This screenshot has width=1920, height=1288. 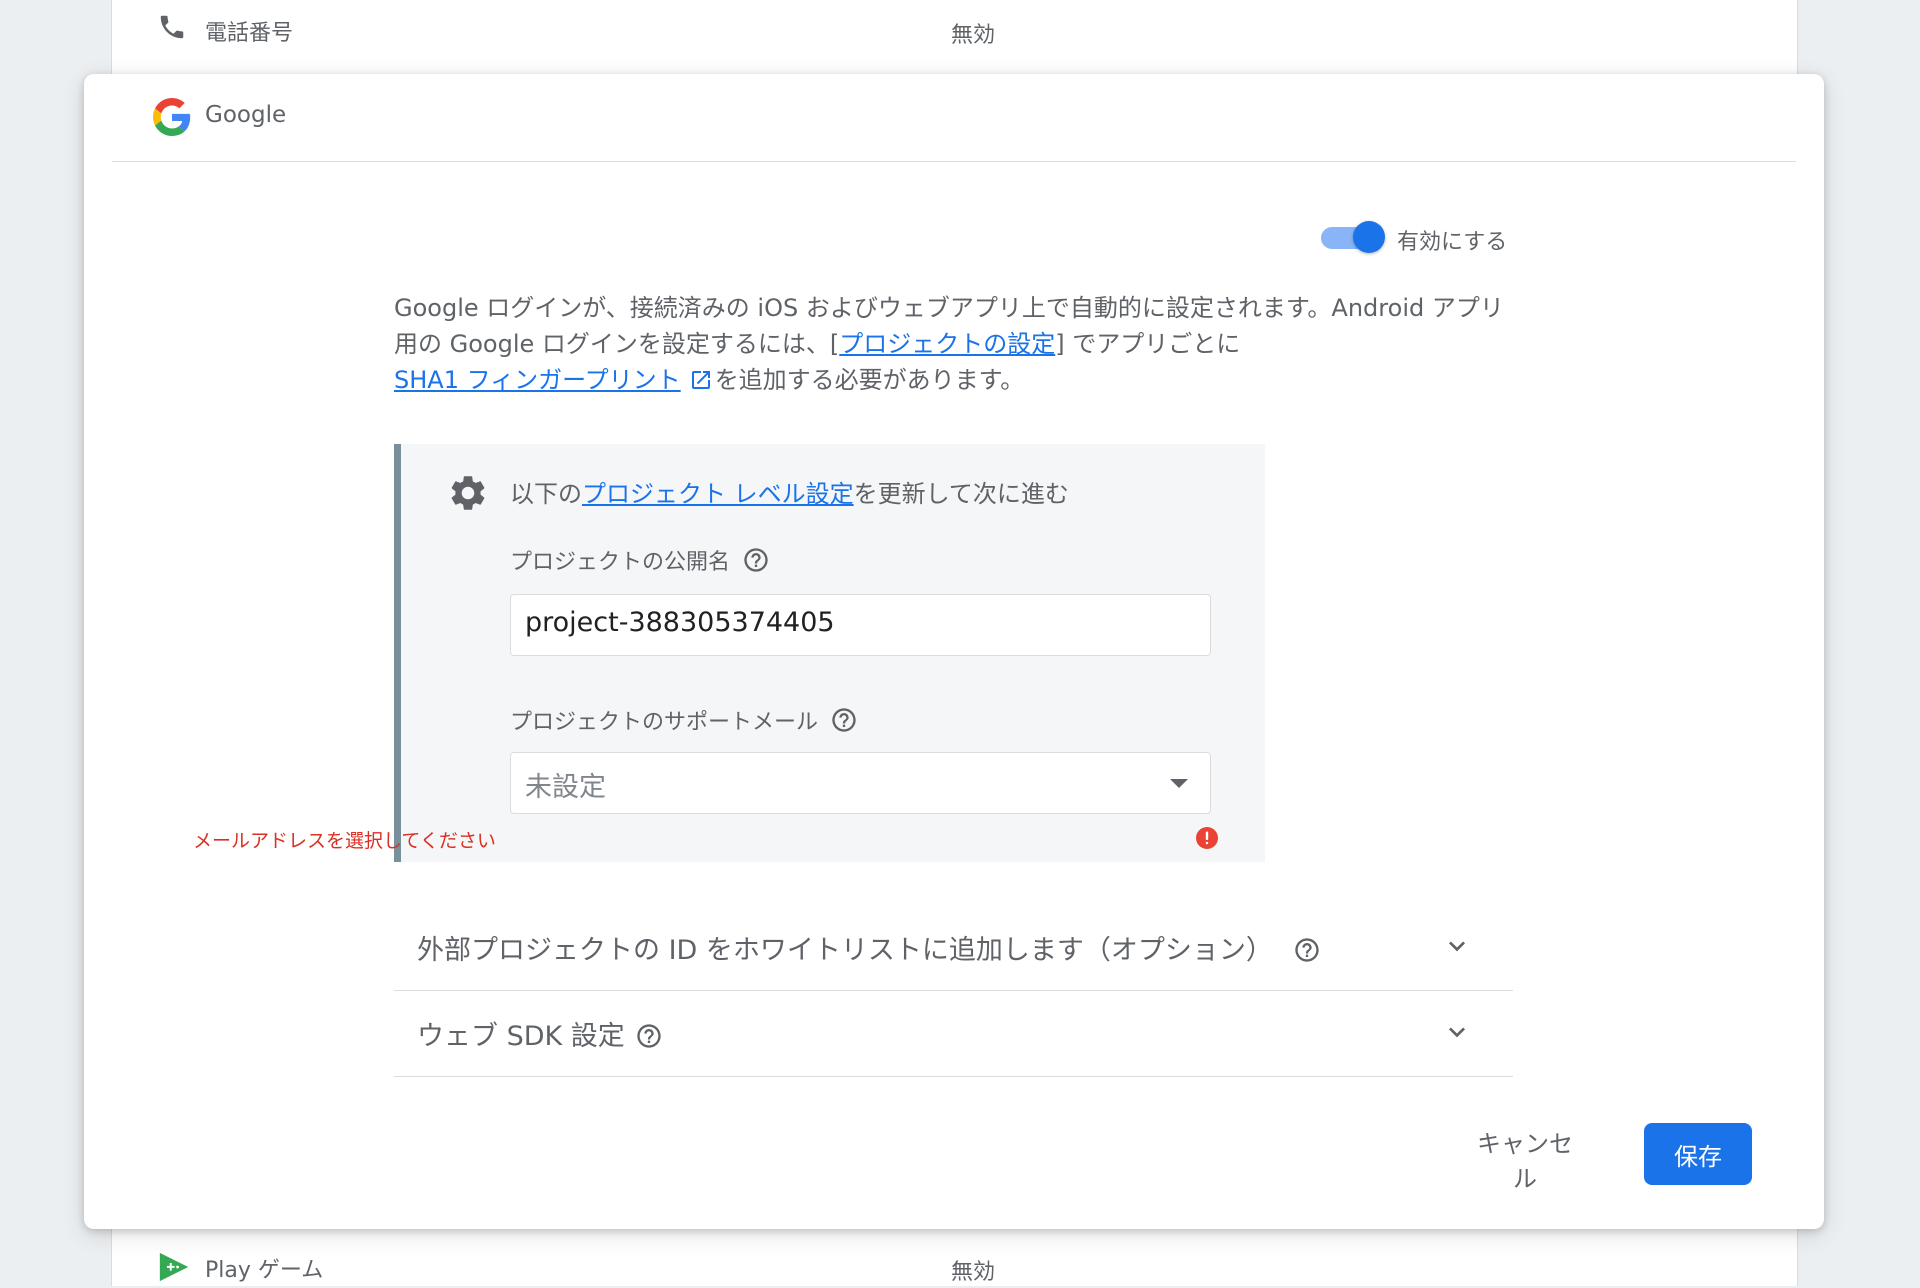 I want to click on web-sdk-settings-accordion: ウェブ SDK 設定, so click(x=953, y=1033).